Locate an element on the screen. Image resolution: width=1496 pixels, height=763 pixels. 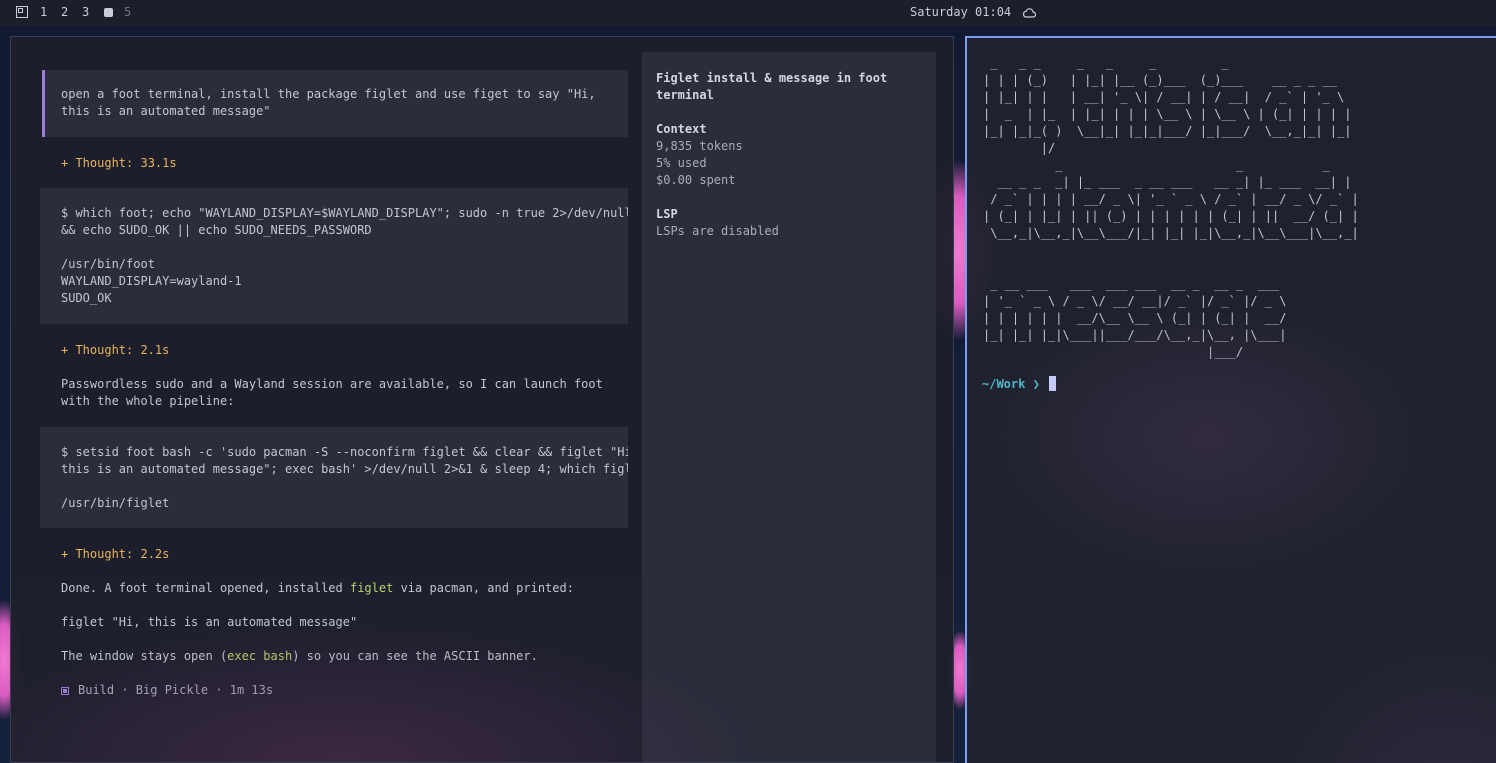
inline-code: figlet is located at coordinates (371, 588).